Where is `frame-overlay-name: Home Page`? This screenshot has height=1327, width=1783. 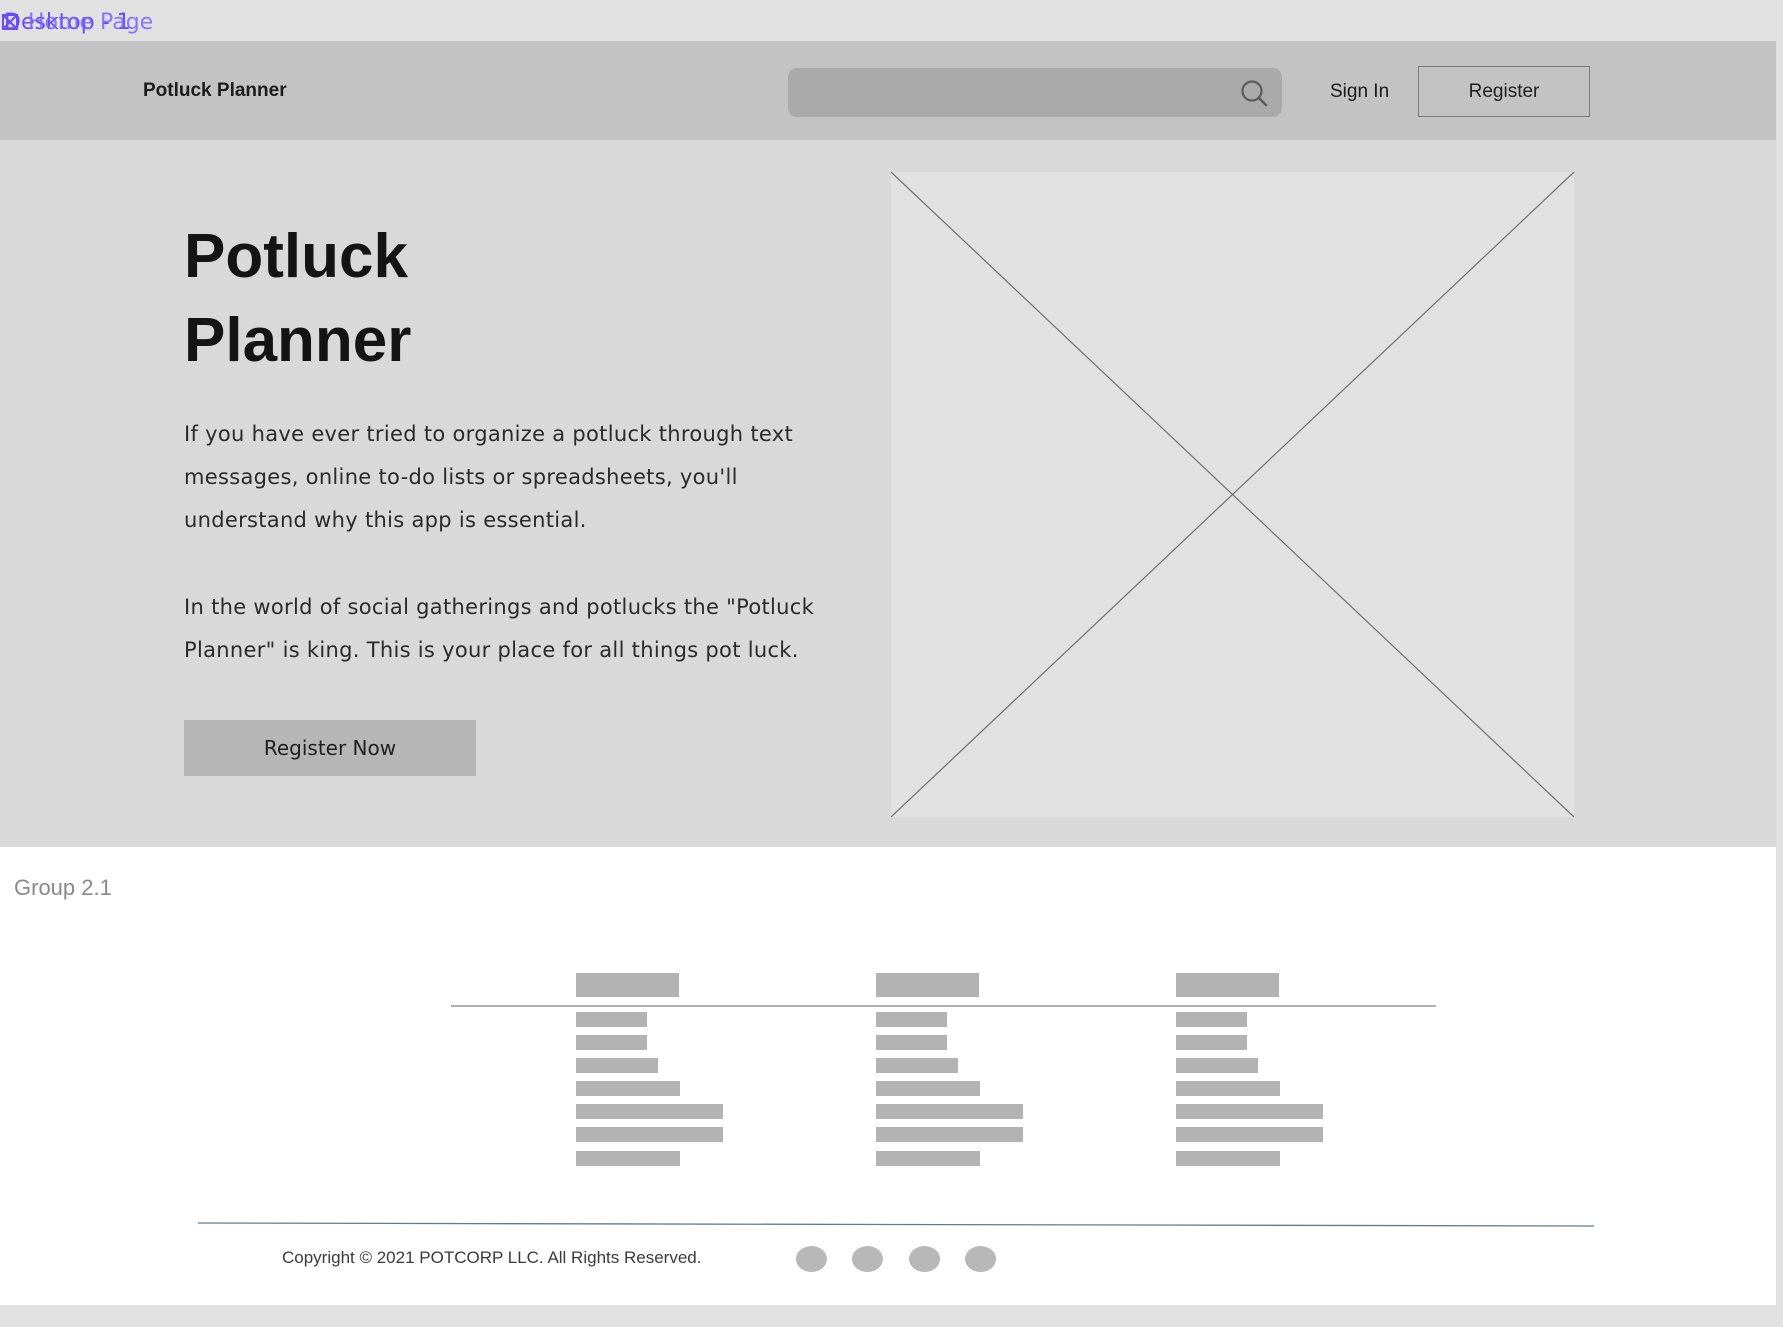
frame-overlay-name: Home Page is located at coordinates (91, 22).